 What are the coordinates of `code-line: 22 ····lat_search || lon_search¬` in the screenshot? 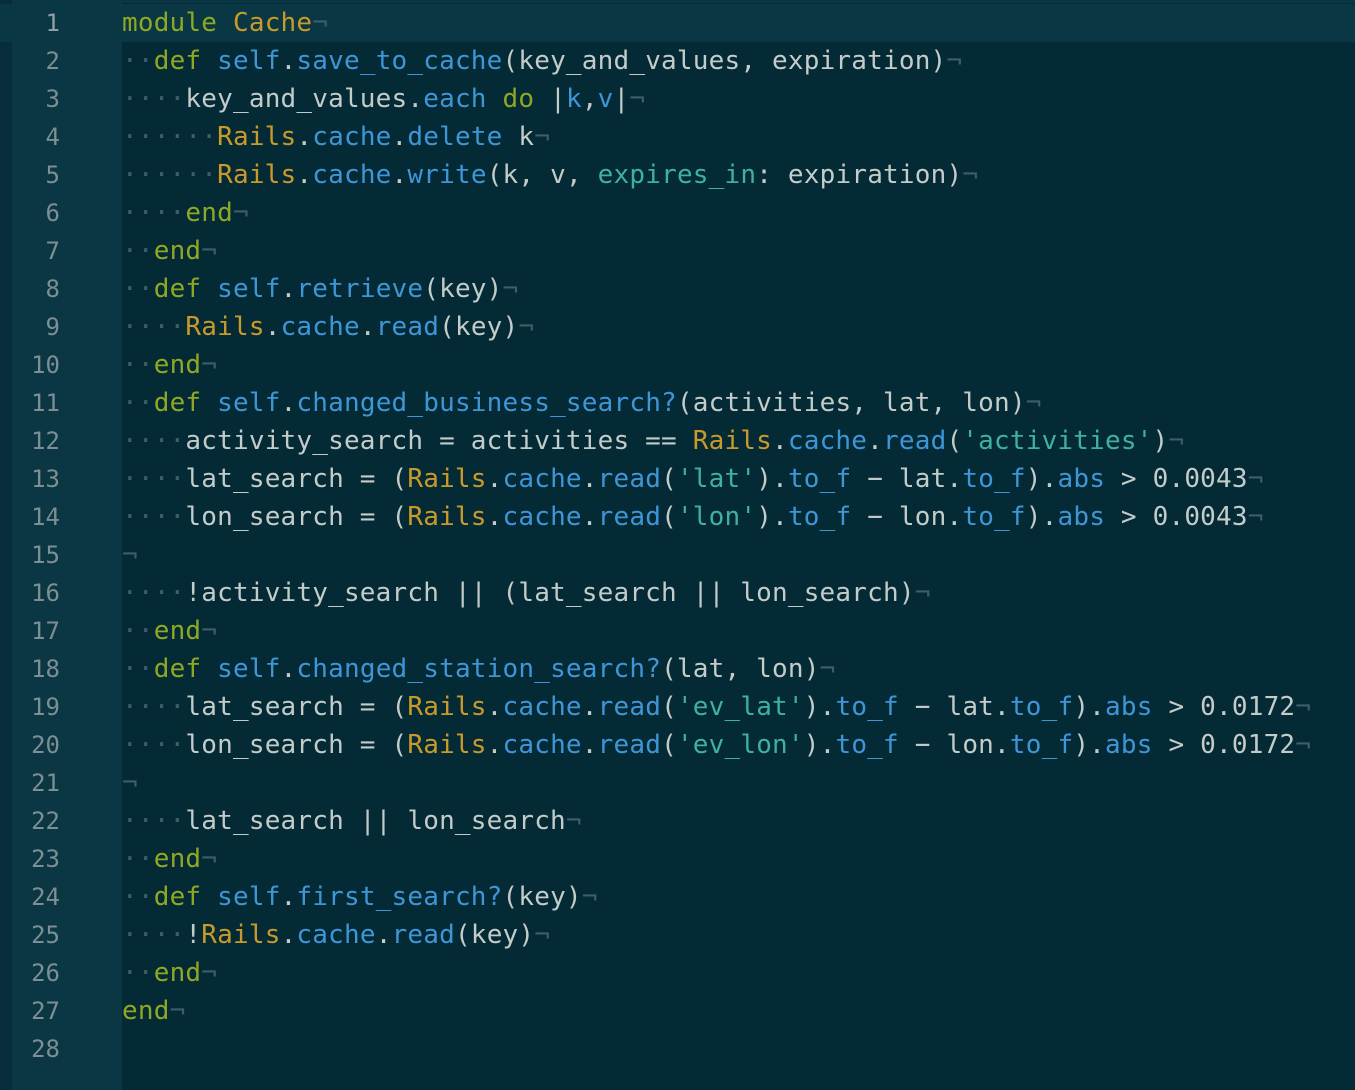 It's located at (677, 821).